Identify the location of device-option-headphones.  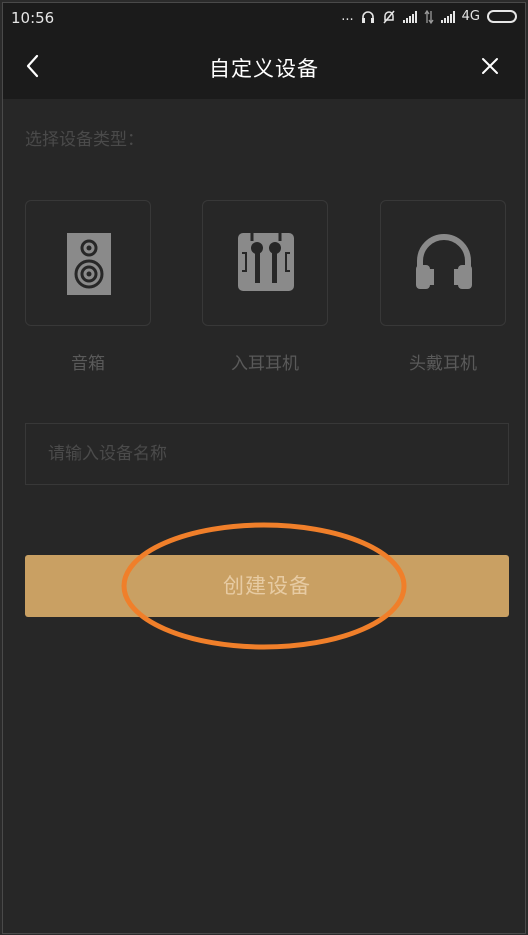
(443, 263).